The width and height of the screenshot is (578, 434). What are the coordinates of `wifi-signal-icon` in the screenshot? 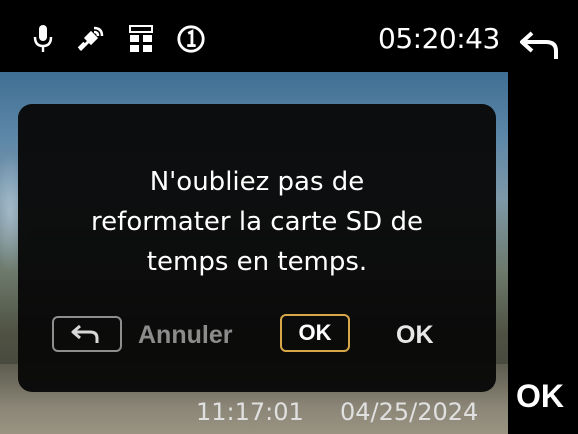 It's located at (141, 39).